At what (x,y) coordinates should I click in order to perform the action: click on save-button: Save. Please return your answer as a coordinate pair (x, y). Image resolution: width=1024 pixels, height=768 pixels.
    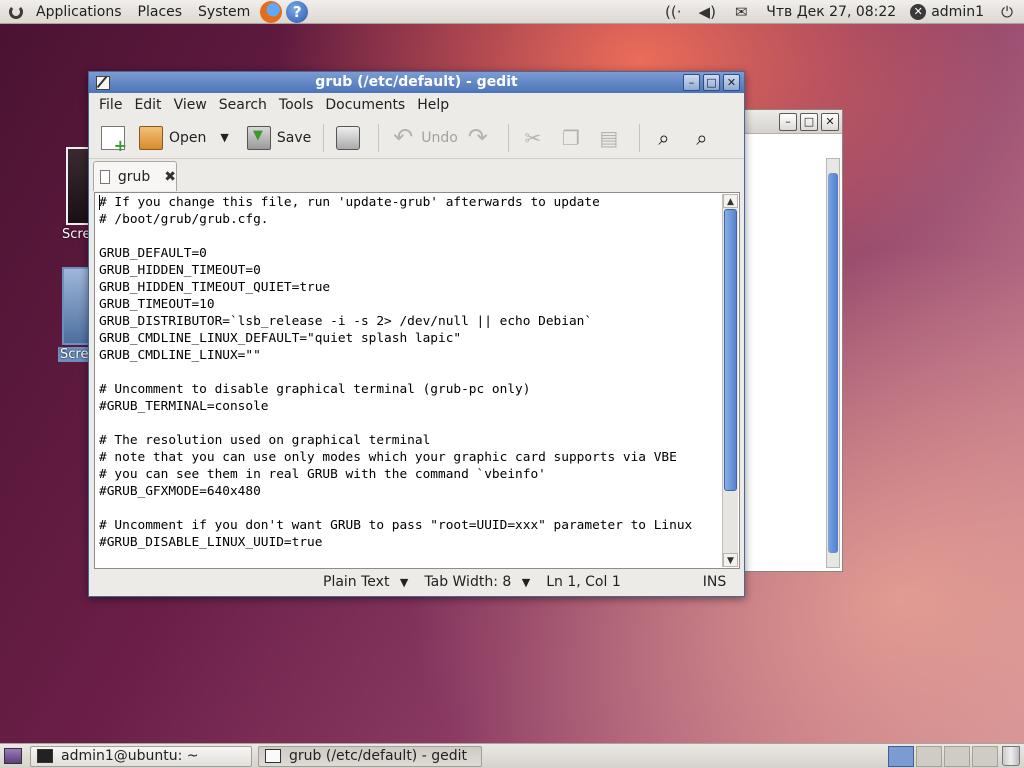
    Looking at the image, I should click on (279, 138).